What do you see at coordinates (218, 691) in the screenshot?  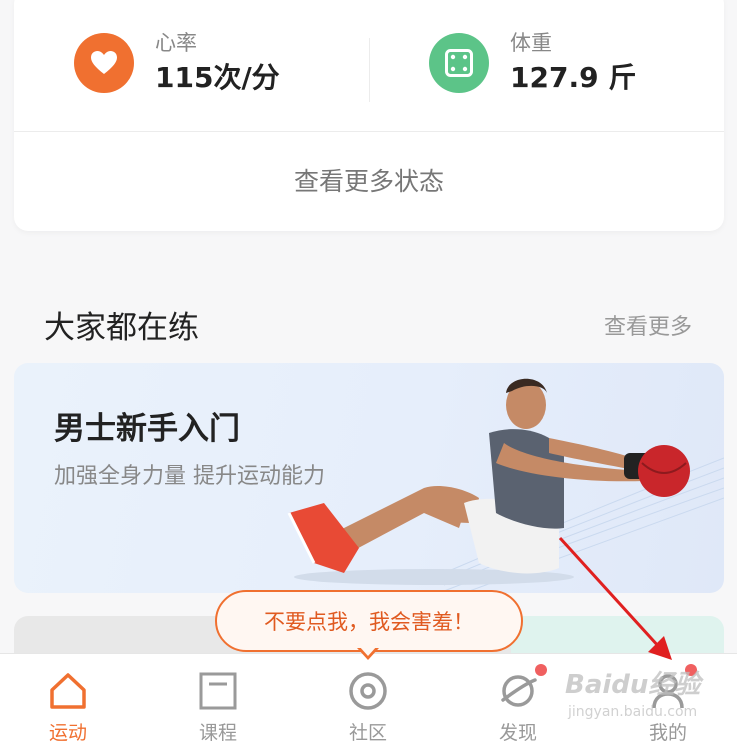 I see `course-icon` at bounding box center [218, 691].